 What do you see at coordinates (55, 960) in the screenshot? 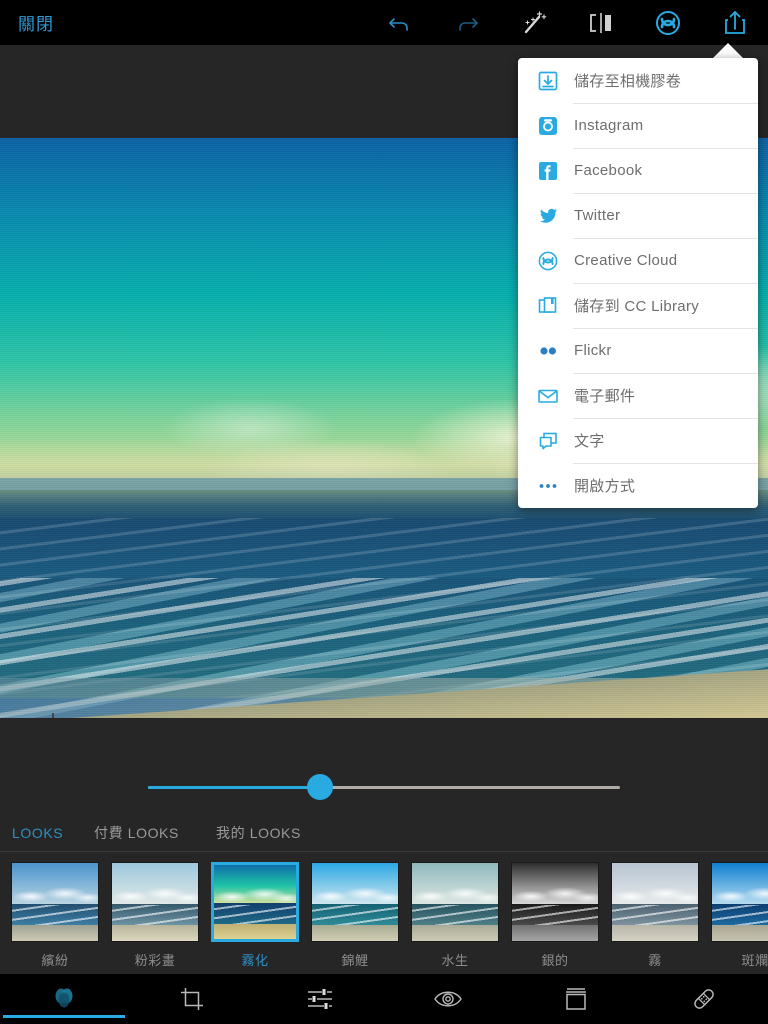
I see `look-label: 繽紛` at bounding box center [55, 960].